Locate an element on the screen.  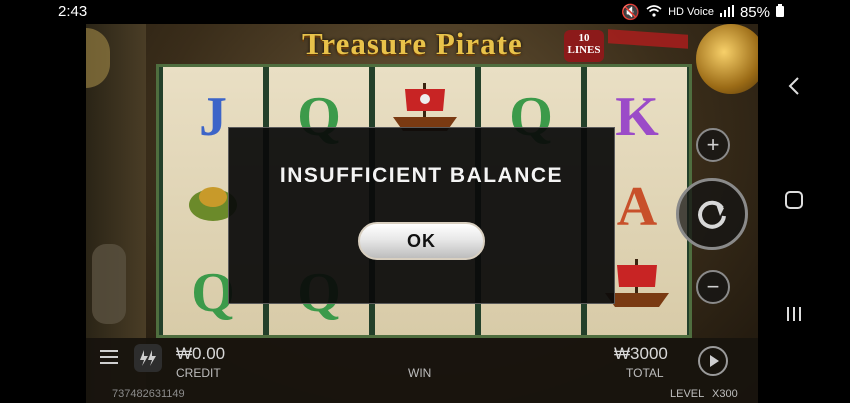
turbo-icon is located at coordinates (148, 358).